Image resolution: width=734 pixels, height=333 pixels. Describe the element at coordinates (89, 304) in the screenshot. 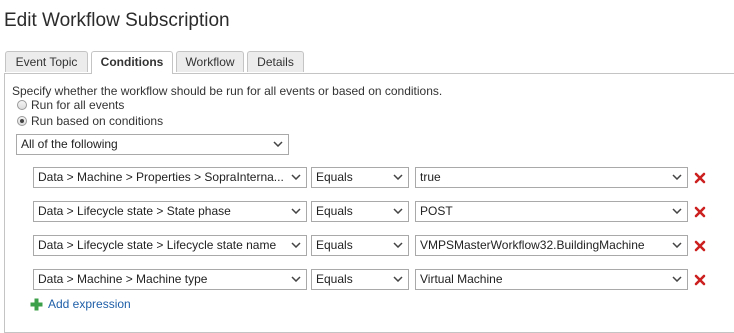

I see `add-expression-link: Add expression` at that location.